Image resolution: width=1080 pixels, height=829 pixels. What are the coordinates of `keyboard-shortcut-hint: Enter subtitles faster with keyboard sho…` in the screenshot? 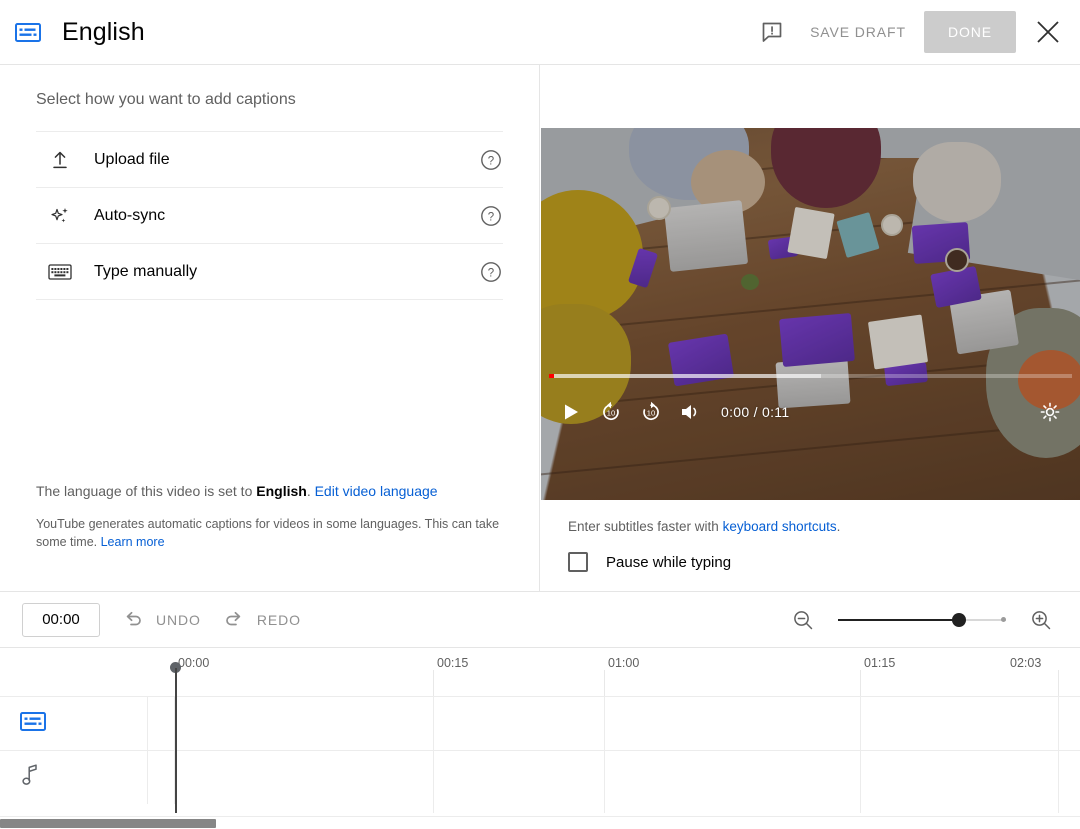 It's located at (704, 526).